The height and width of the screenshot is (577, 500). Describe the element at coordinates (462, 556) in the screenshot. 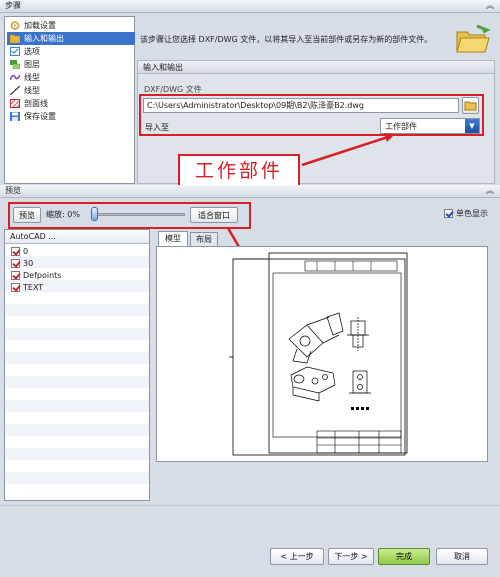

I see `cancel-button: 取消` at that location.